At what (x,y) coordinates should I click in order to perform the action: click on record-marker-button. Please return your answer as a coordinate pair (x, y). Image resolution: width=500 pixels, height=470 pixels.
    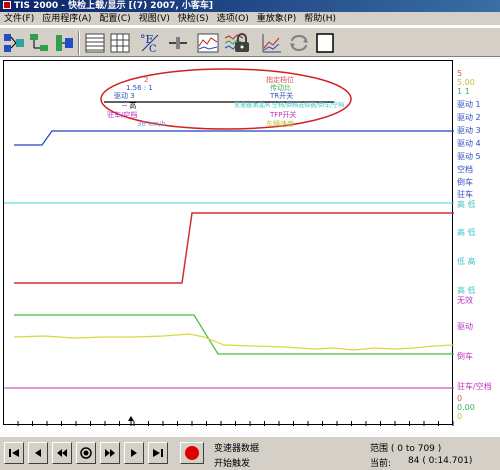
    Looking at the image, I should click on (86, 453).